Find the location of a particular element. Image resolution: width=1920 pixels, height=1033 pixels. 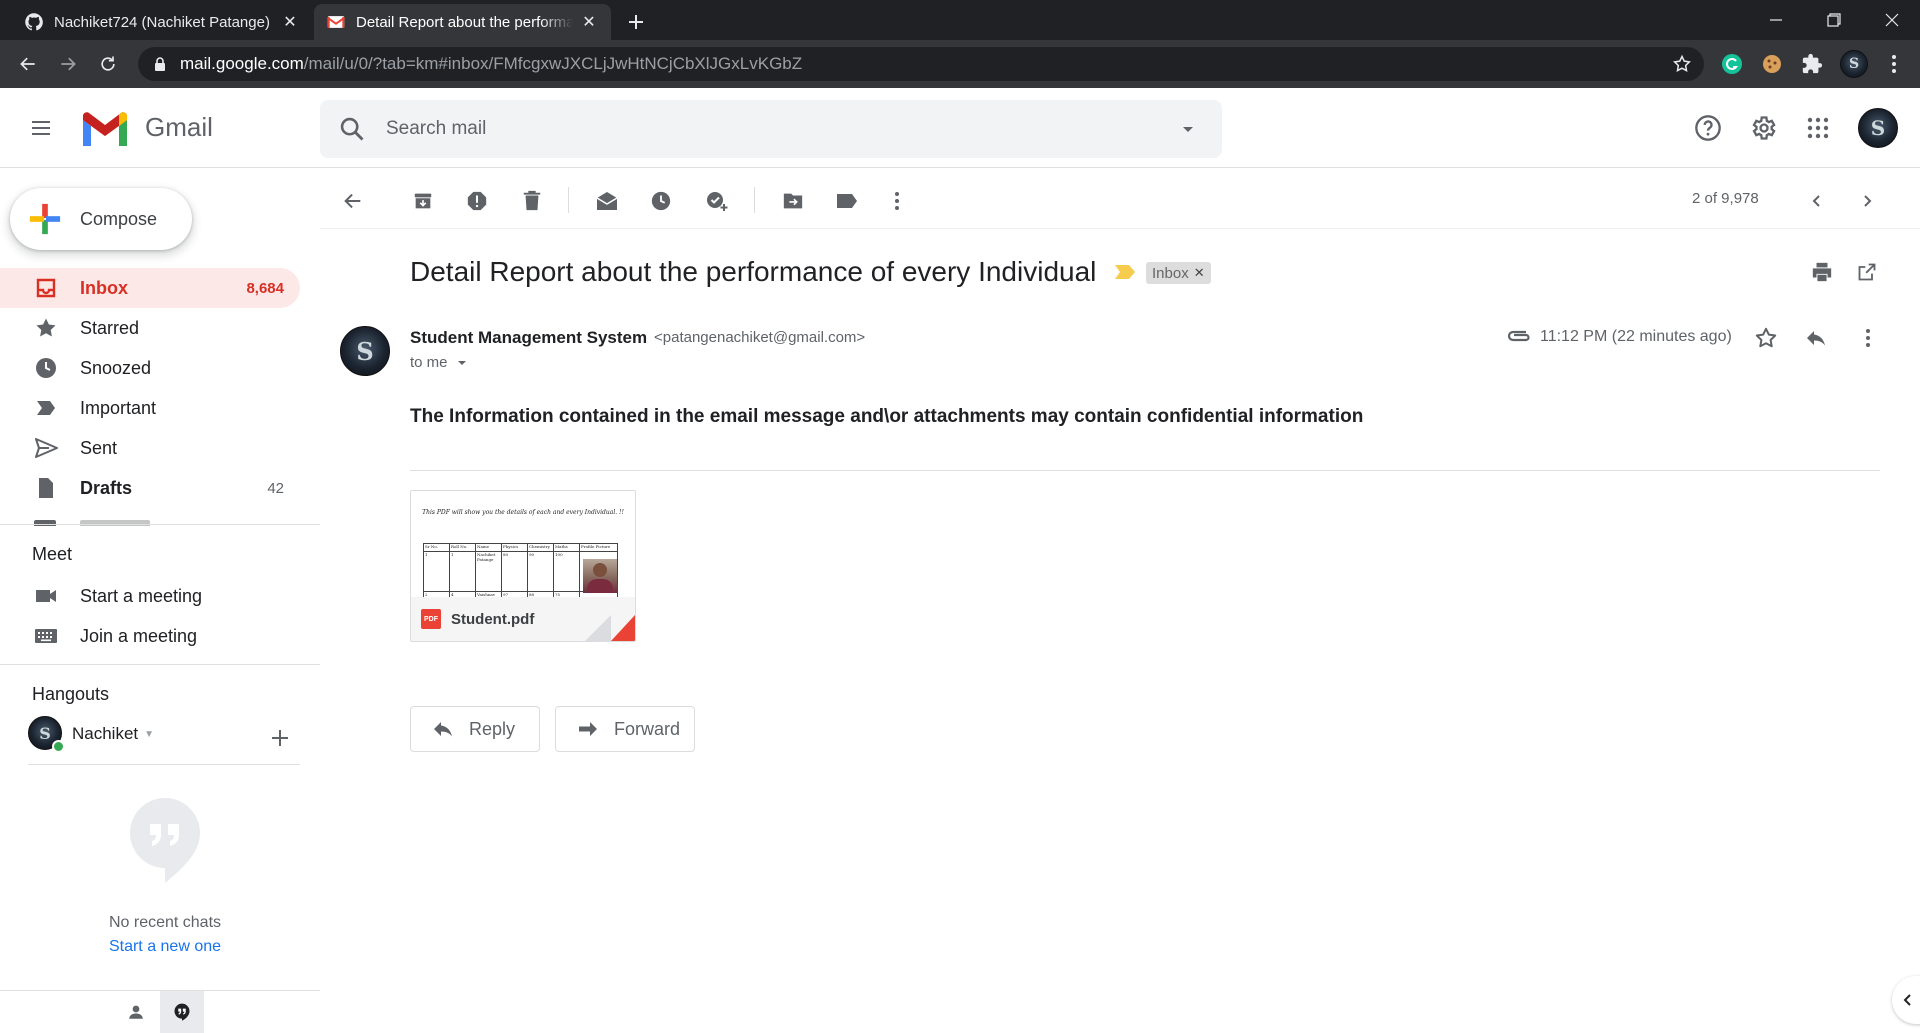

forward-label: Forward is located at coordinates (647, 728).